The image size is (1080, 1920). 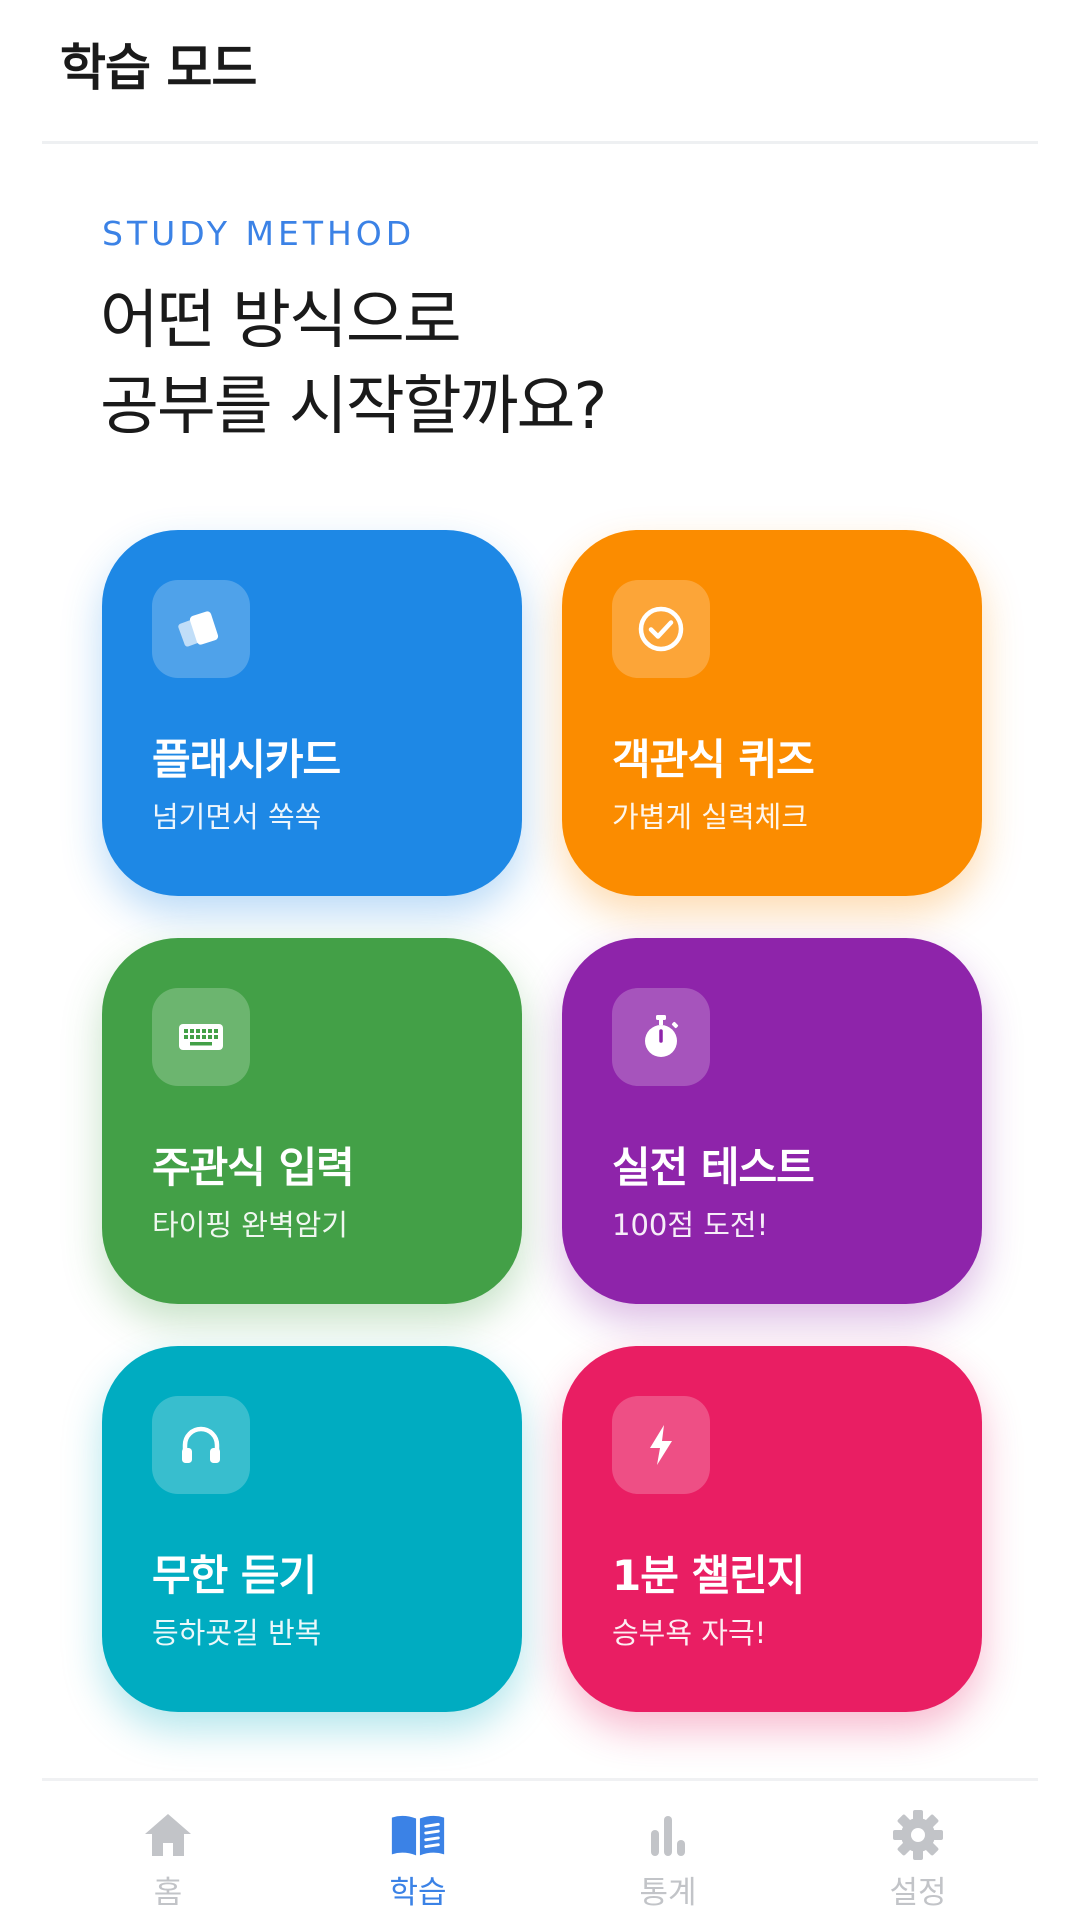 I want to click on tab-study: 학습, so click(x=418, y=1850).